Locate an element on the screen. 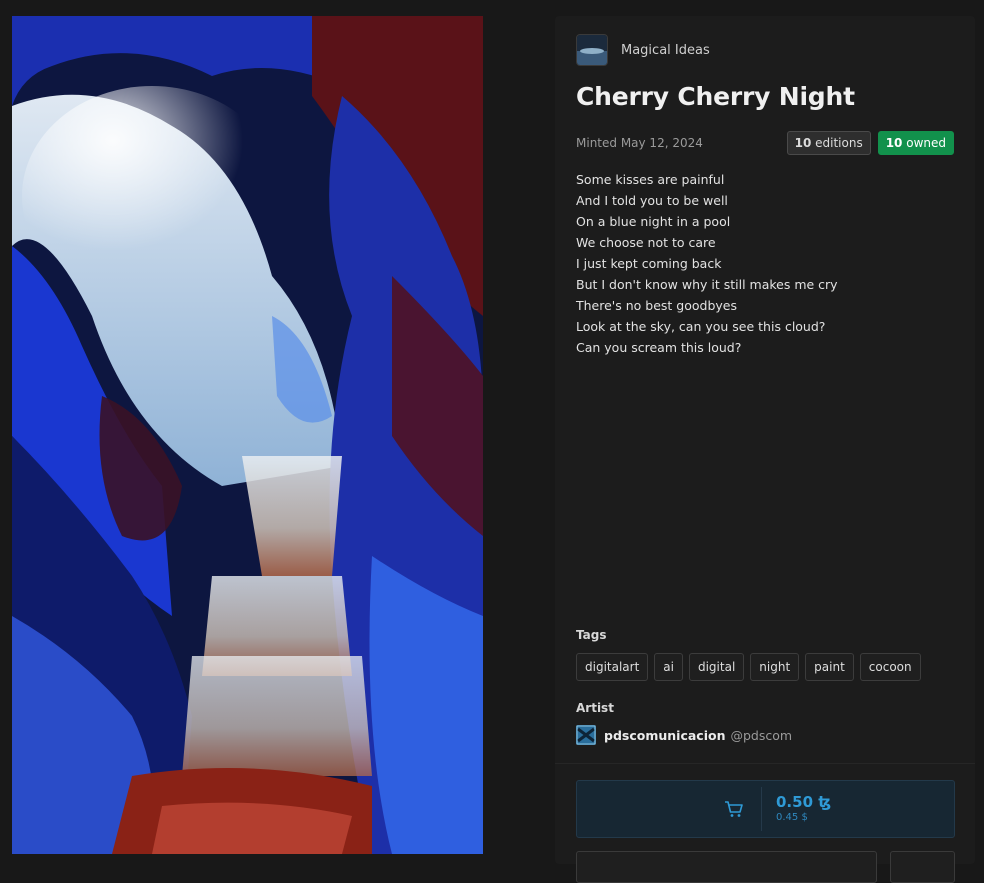  editions-label: editions is located at coordinates (839, 143).